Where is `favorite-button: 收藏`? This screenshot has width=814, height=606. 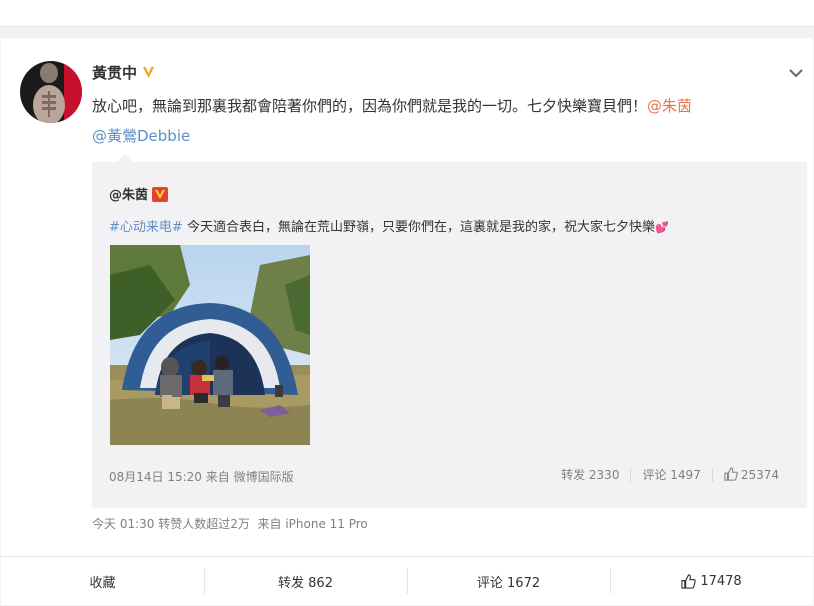
favorite-button: 收藏 is located at coordinates (102, 581).